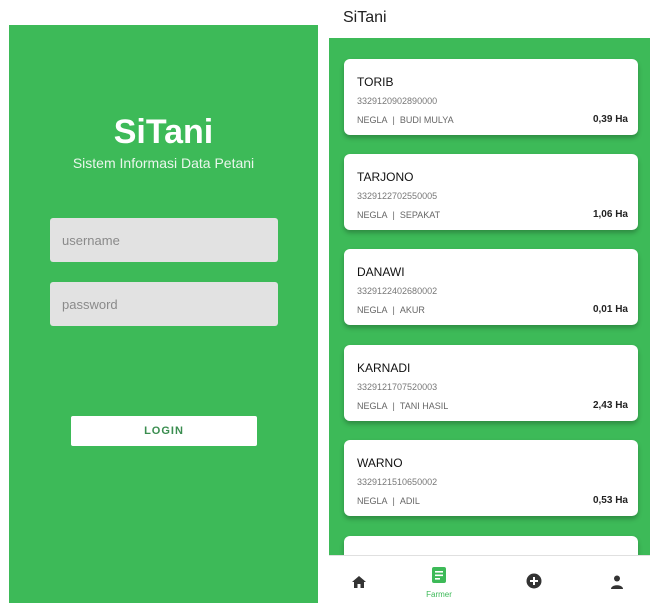 This screenshot has height=607, width=653. I want to click on list-icon, so click(439, 575).